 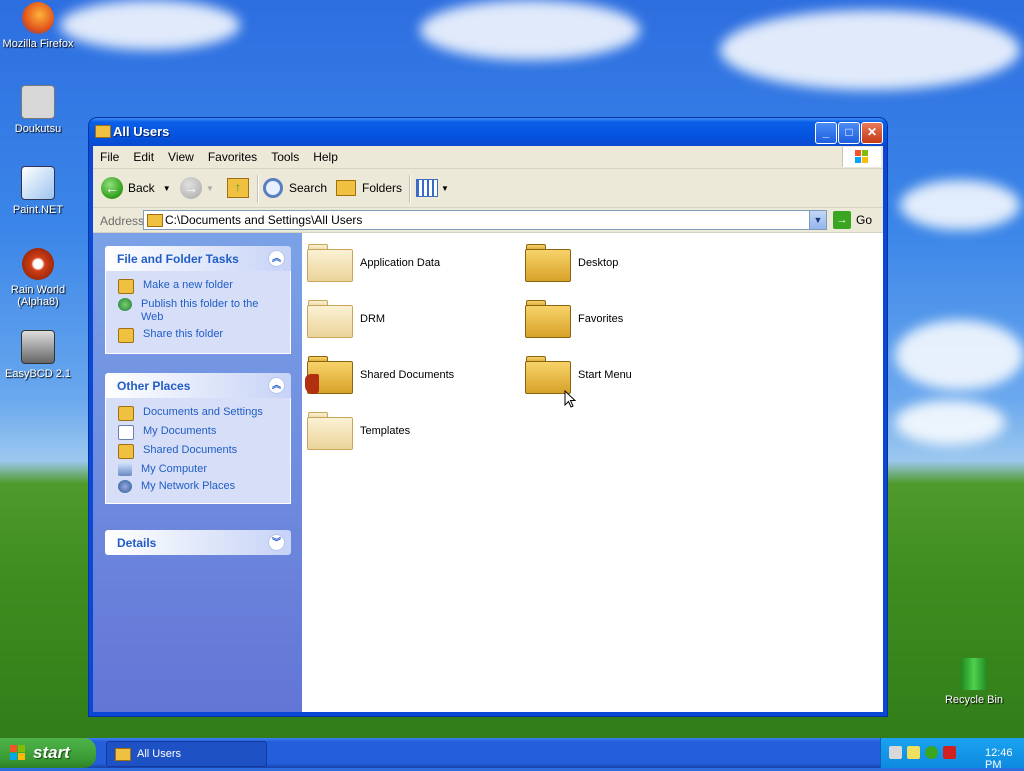 I want to click on clock: 12:46 PM, so click(x=1004, y=759).